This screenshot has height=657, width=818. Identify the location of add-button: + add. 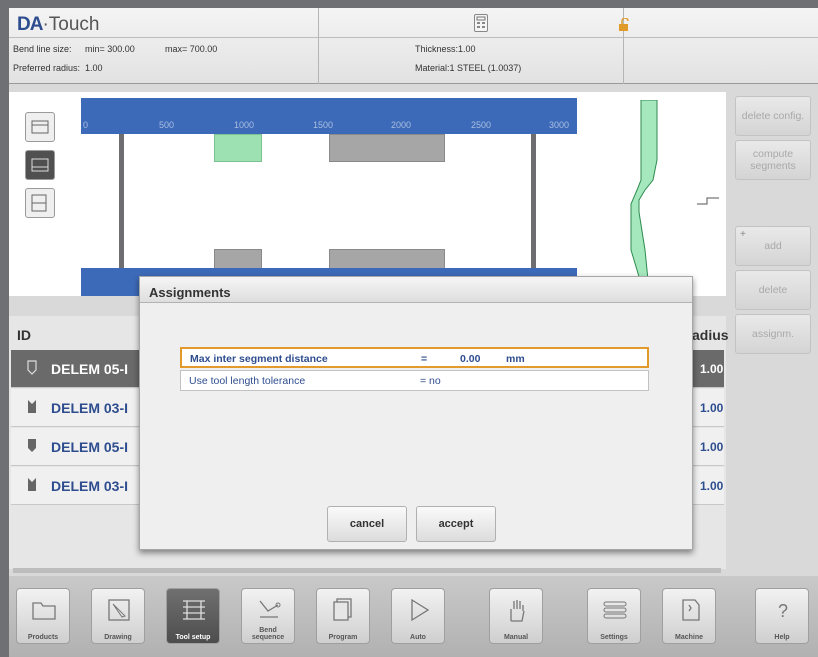
(773, 246).